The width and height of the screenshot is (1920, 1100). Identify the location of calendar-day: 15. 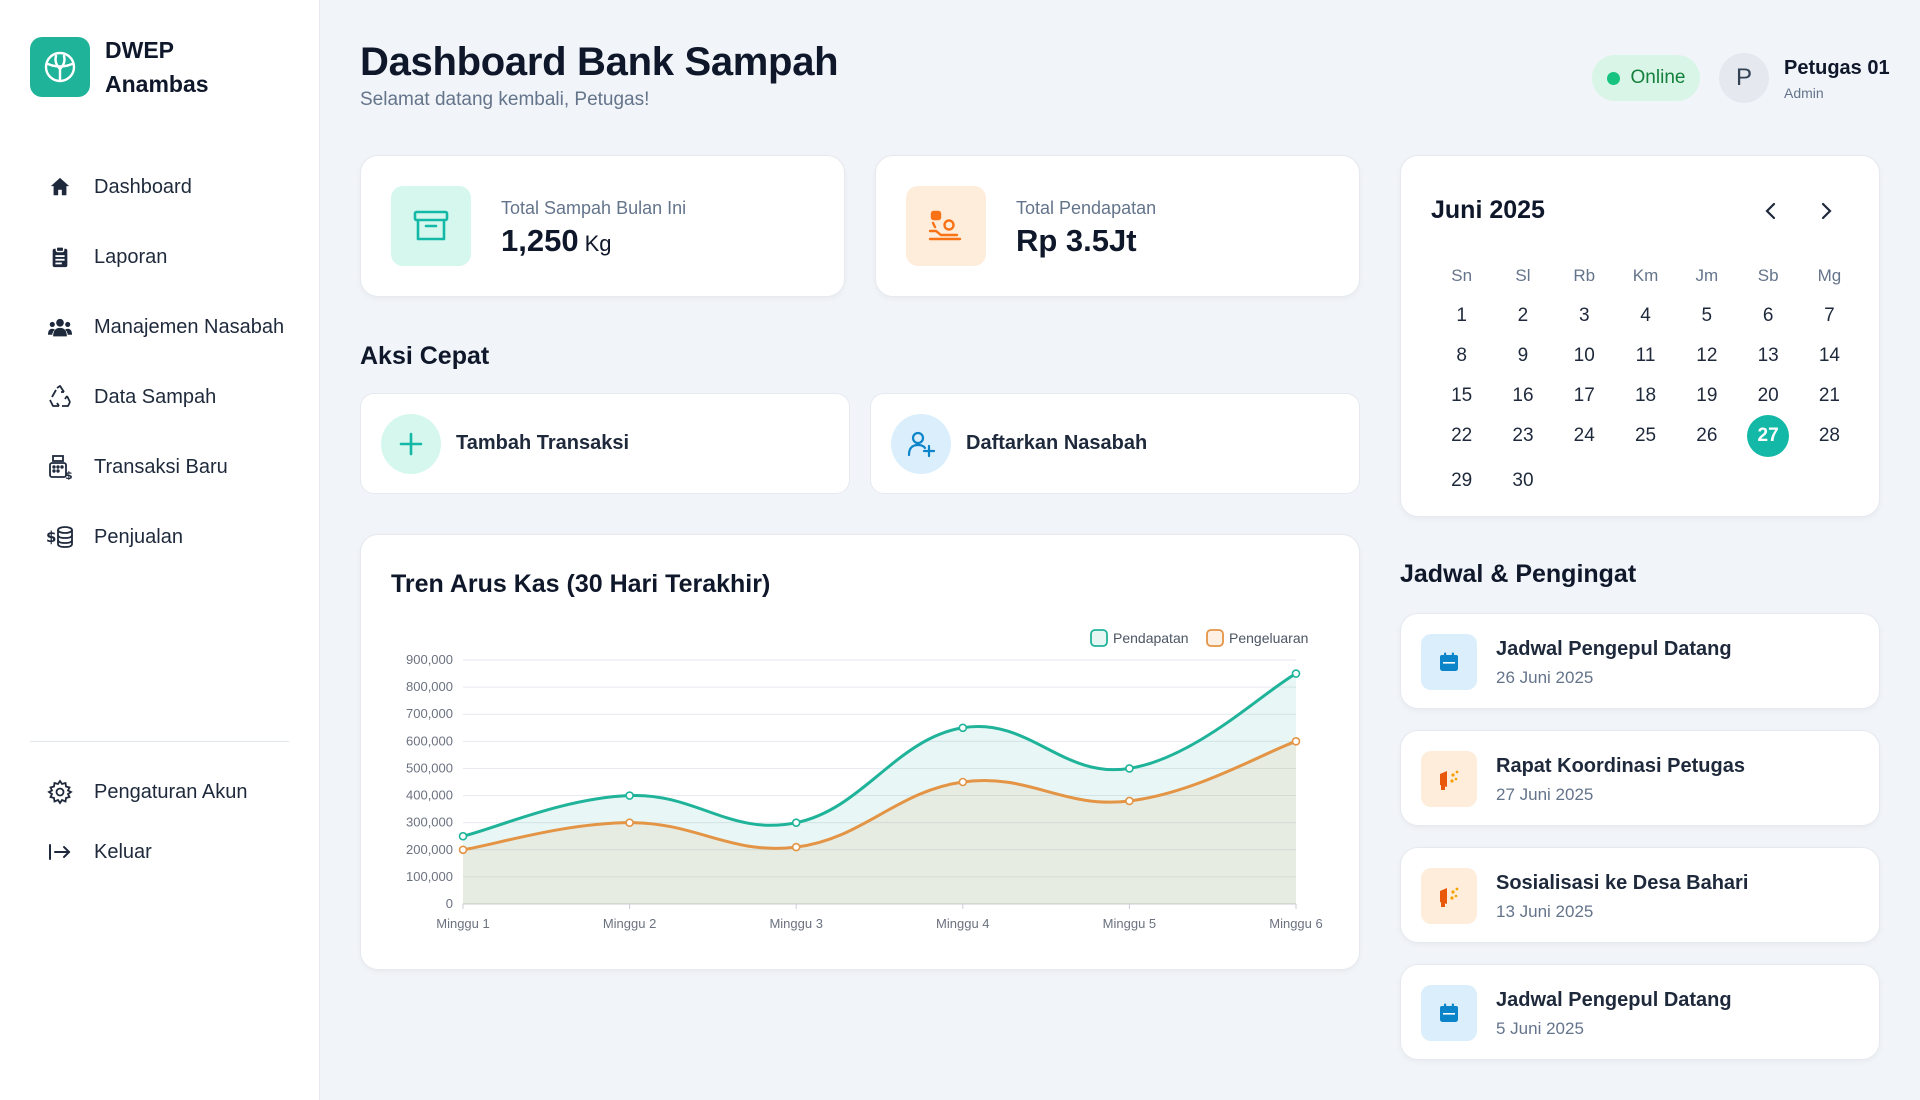
(1461, 396).